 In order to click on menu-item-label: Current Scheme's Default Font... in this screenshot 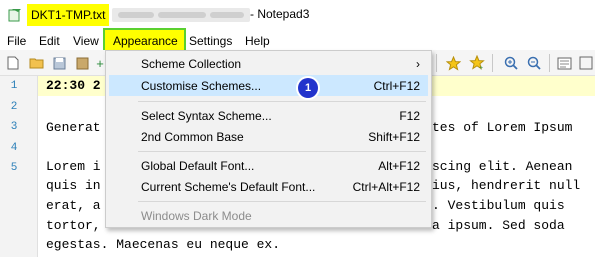, I will do `click(228, 186)`.